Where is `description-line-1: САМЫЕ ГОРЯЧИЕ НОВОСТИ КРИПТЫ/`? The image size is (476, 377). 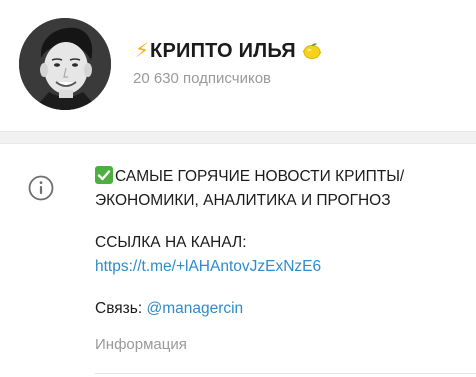
description-line-1: САМЫЕ ГОРЯЧИЕ НОВОСТИ КРИПТЫ/ is located at coordinates (280, 177).